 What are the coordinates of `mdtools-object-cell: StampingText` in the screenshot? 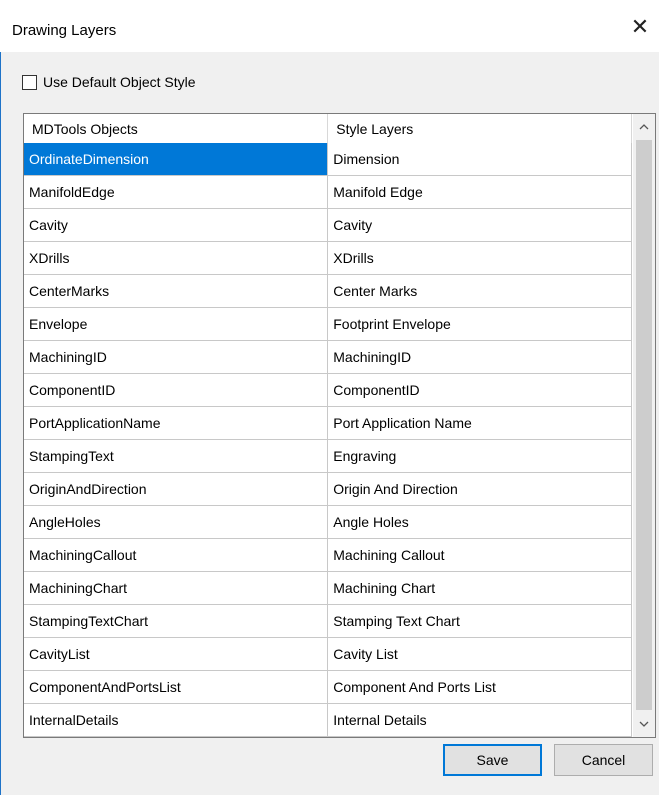 It's located at (176, 456).